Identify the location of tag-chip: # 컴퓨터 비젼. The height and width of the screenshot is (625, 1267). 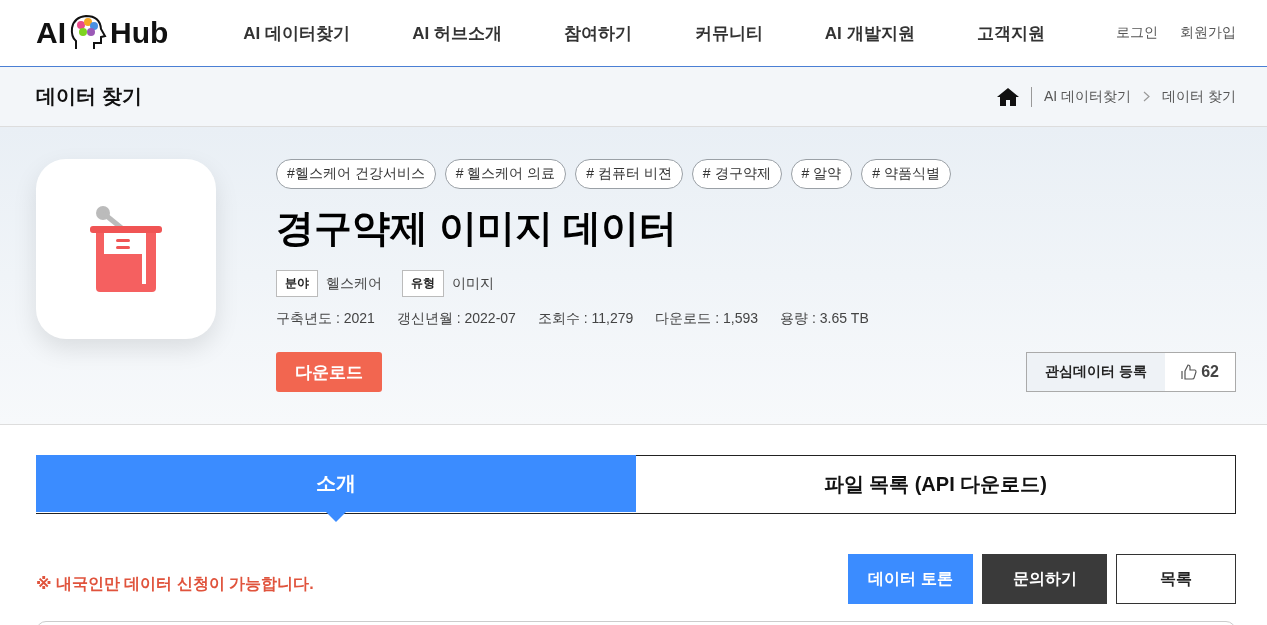
(629, 174).